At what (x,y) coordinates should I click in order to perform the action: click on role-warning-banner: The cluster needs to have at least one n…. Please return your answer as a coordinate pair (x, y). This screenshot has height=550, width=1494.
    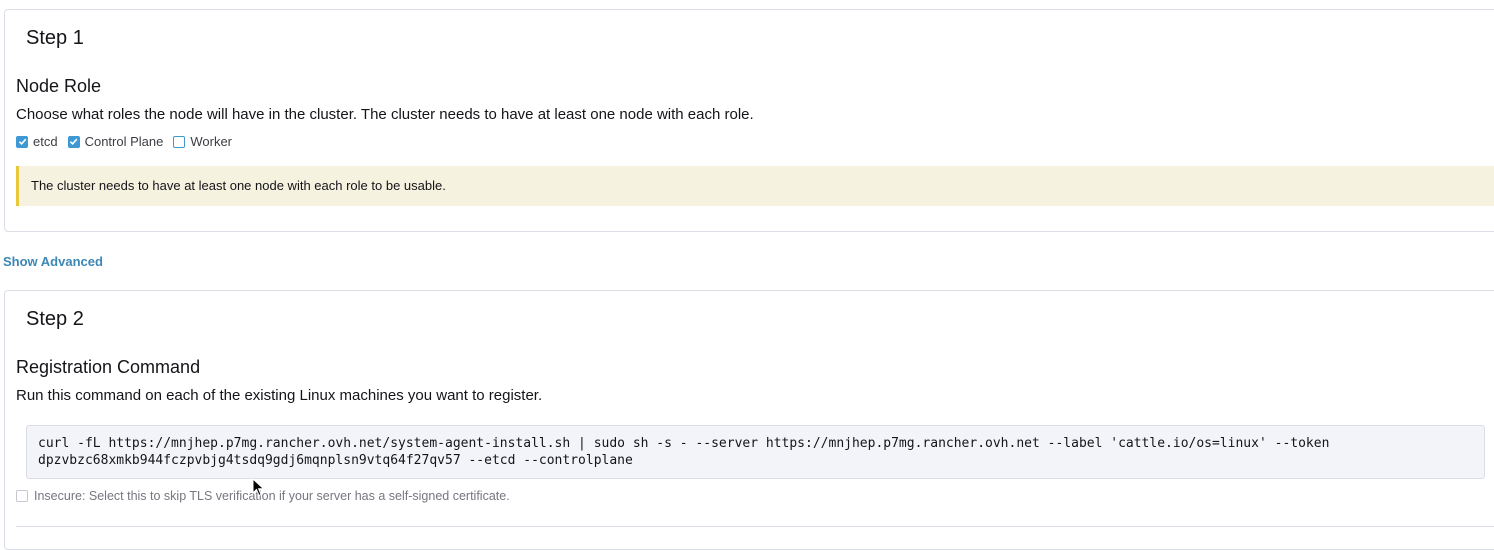
    Looking at the image, I should click on (755, 186).